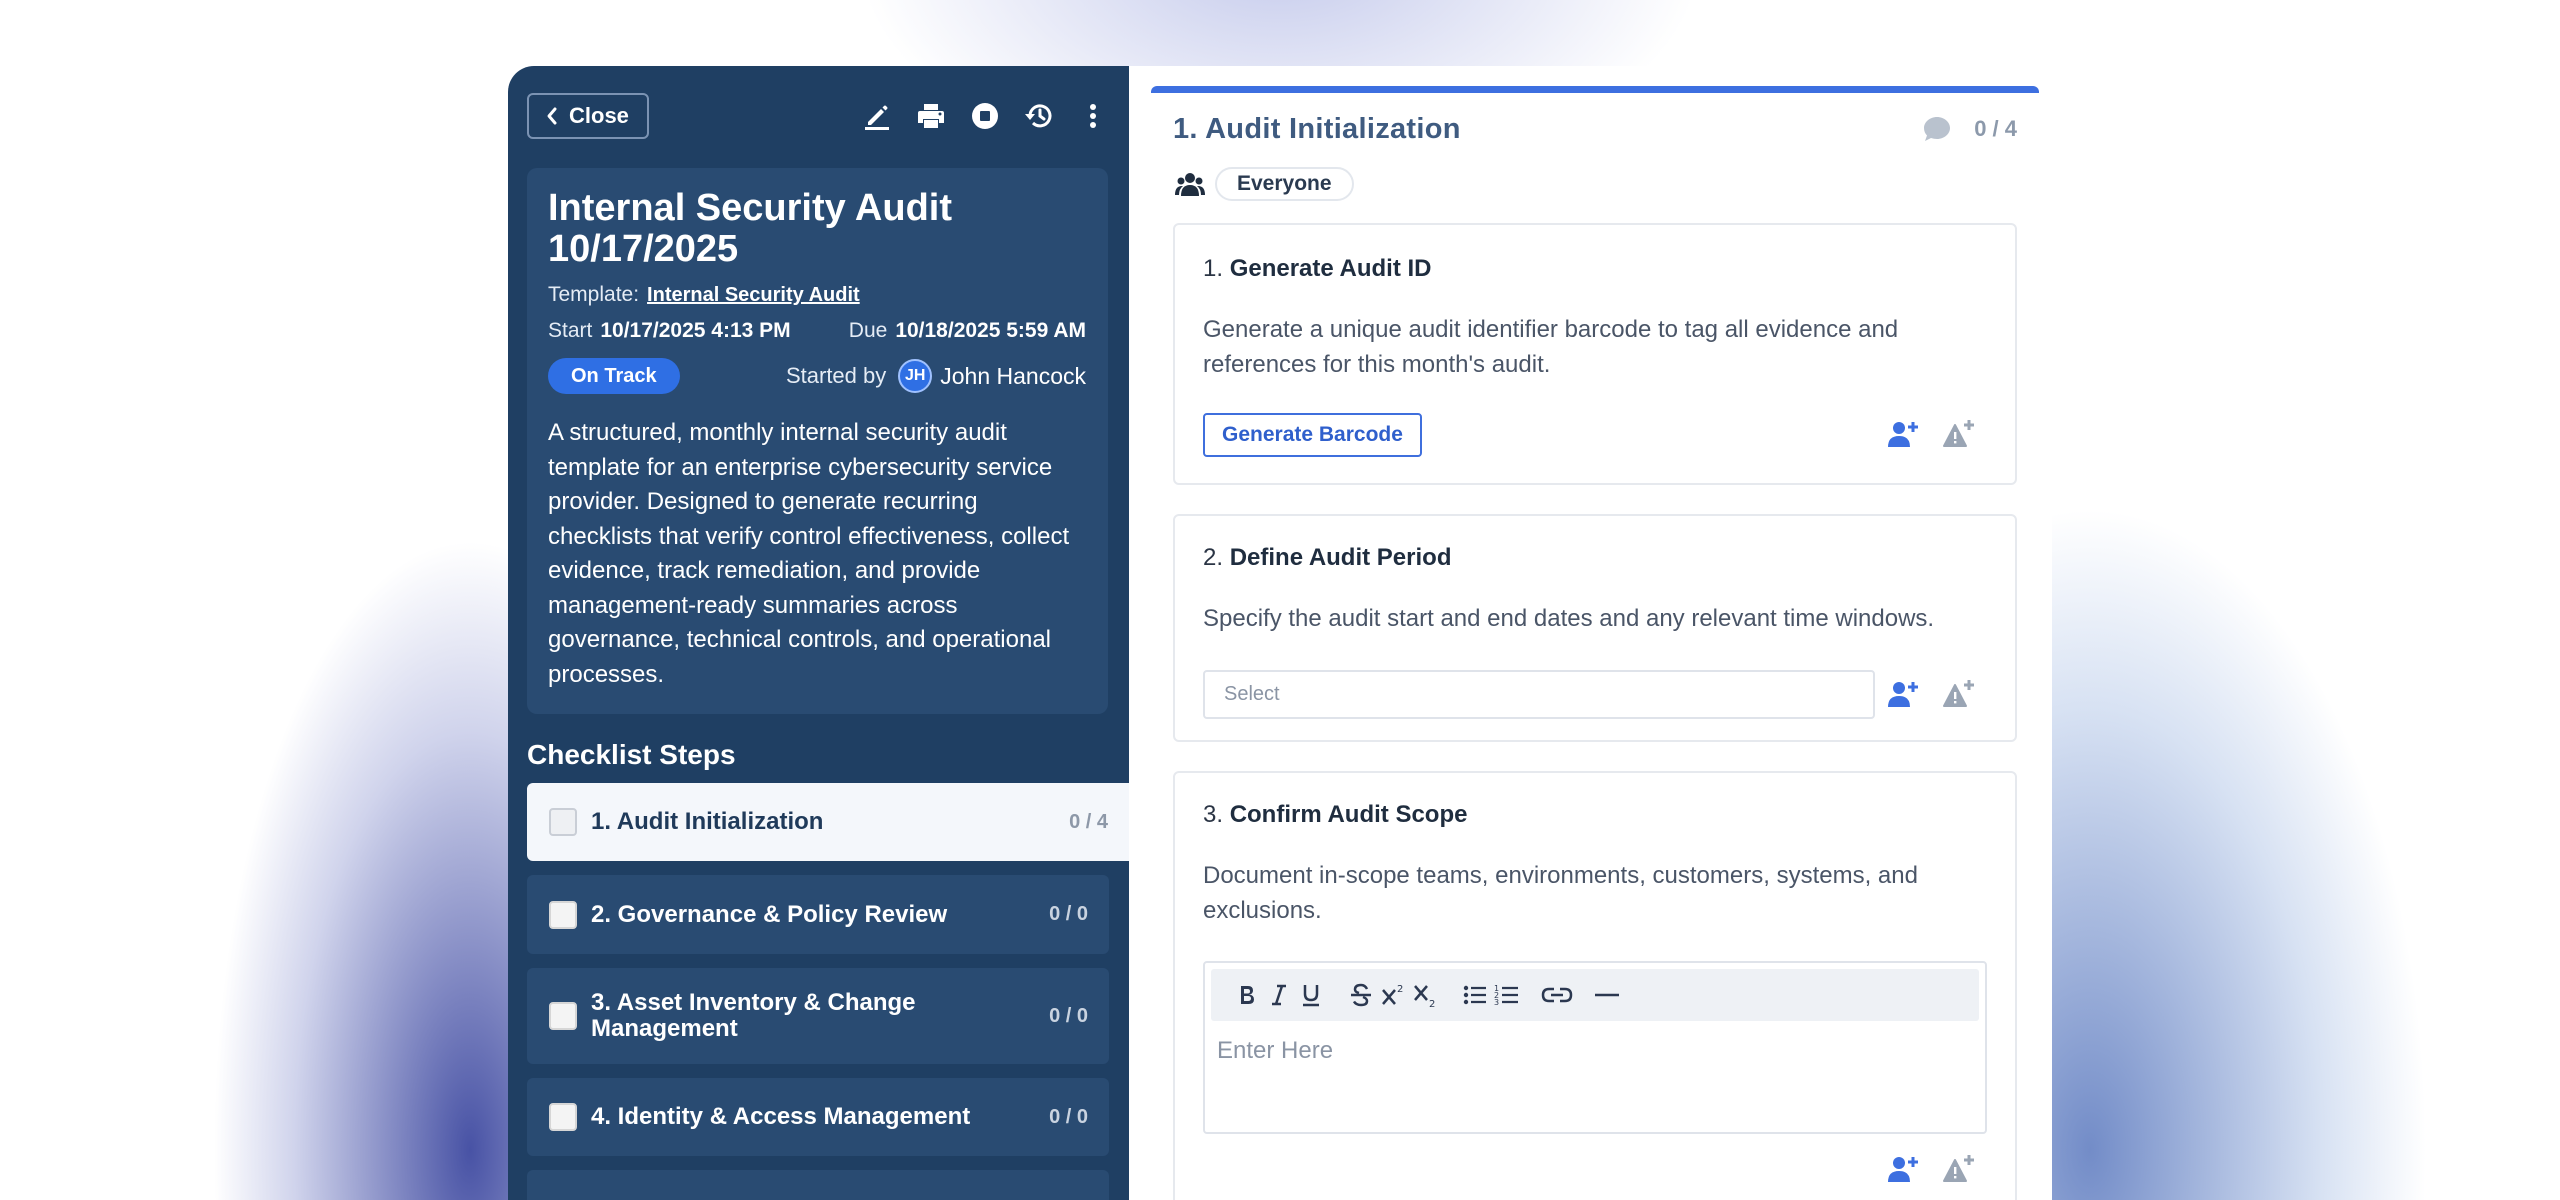 Image resolution: width=2560 pixels, height=1200 pixels. Describe the element at coordinates (936, 376) in the screenshot. I see `started-by: Started by JH John Hancock` at that location.